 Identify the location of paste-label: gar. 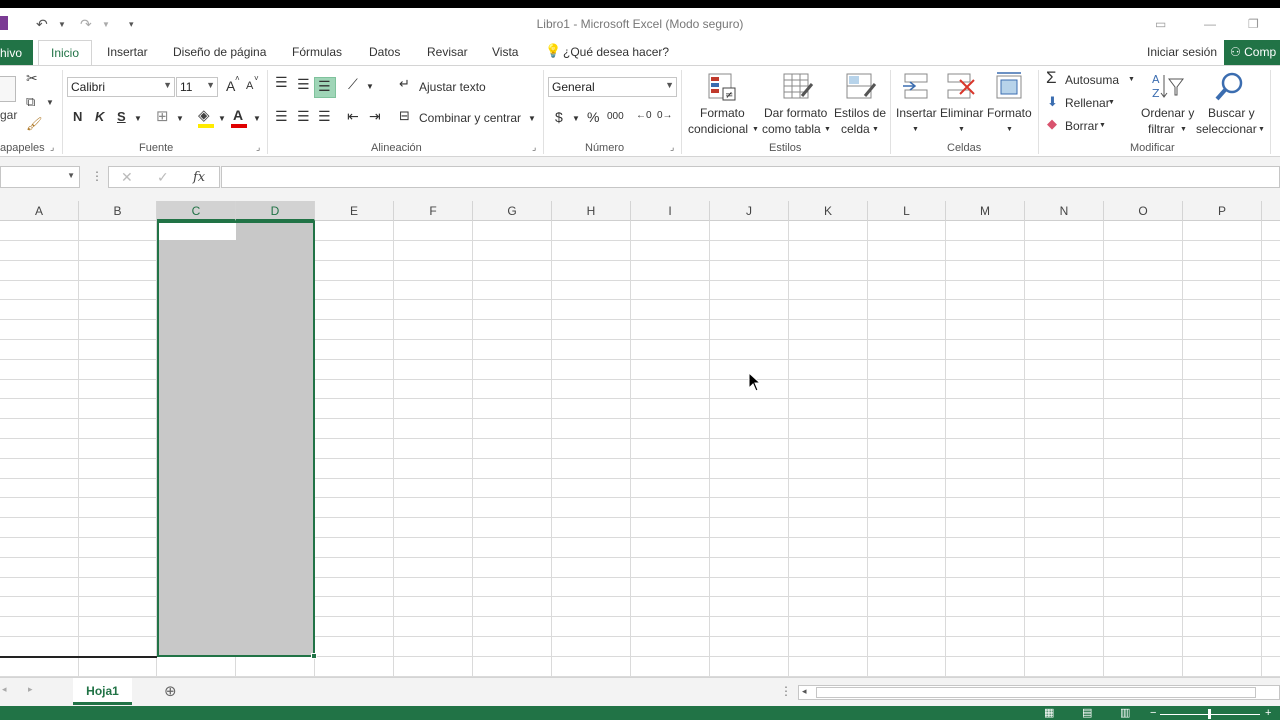
(8, 115).